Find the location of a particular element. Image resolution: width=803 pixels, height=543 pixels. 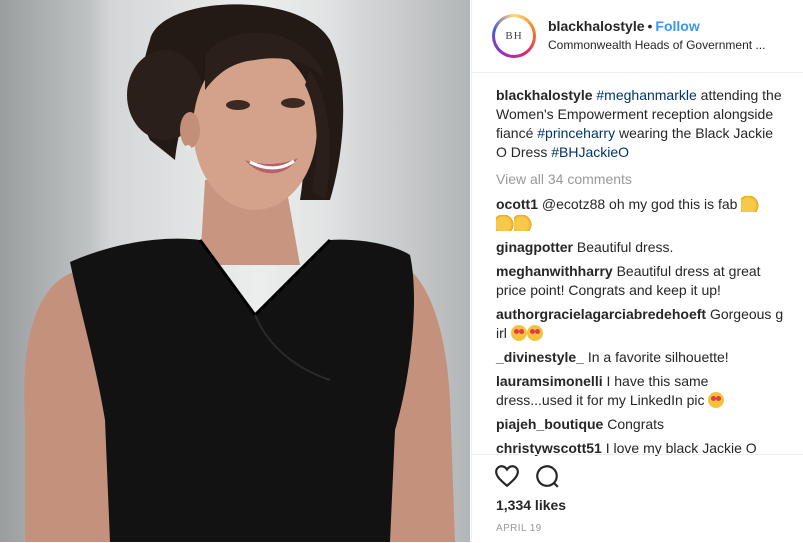

avatar: BH is located at coordinates (514, 36).